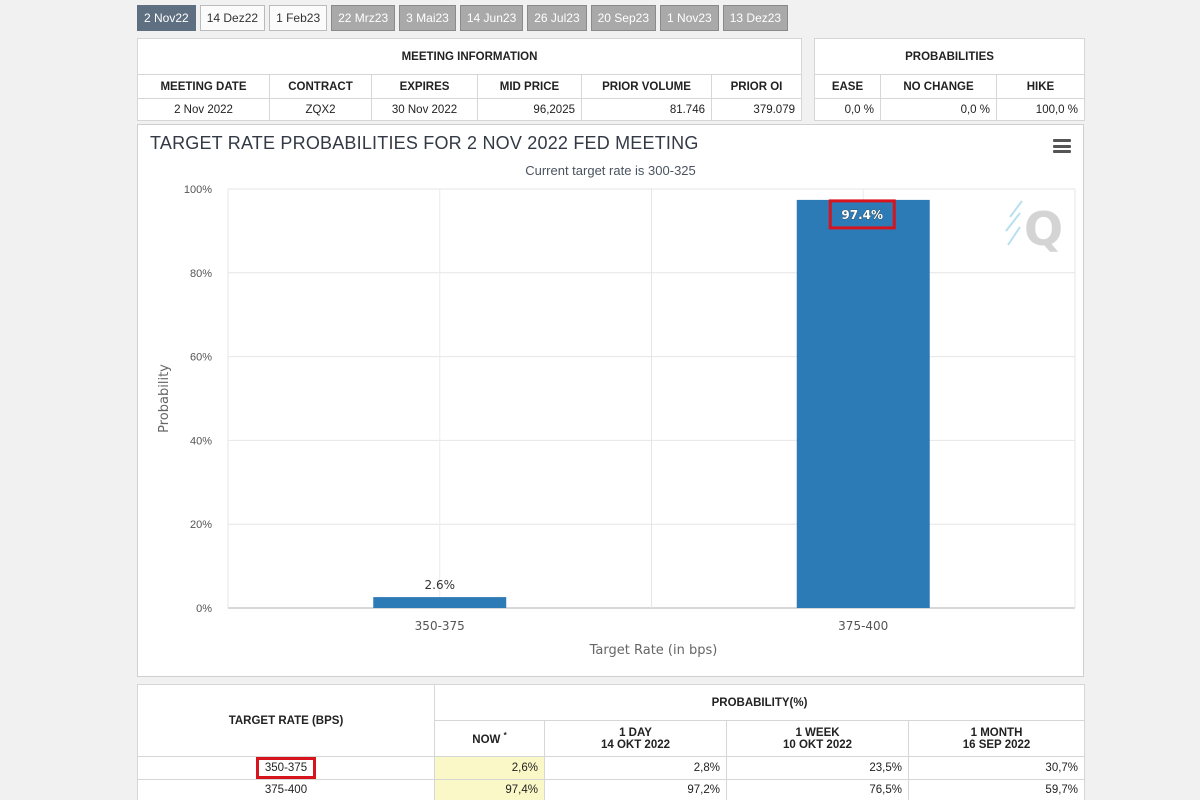 This screenshot has height=800, width=1200. What do you see at coordinates (320, 109) in the screenshot?
I see `contract-value: ZQX2` at bounding box center [320, 109].